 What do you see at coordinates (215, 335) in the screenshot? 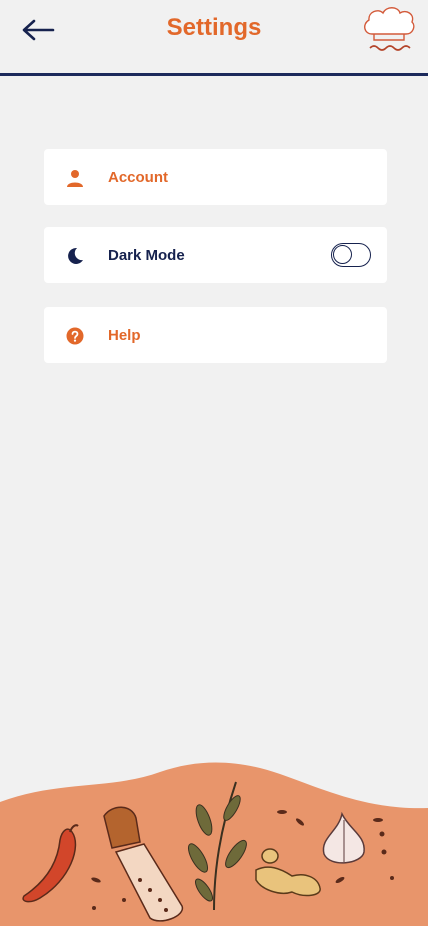
I see `help-item: Help` at bounding box center [215, 335].